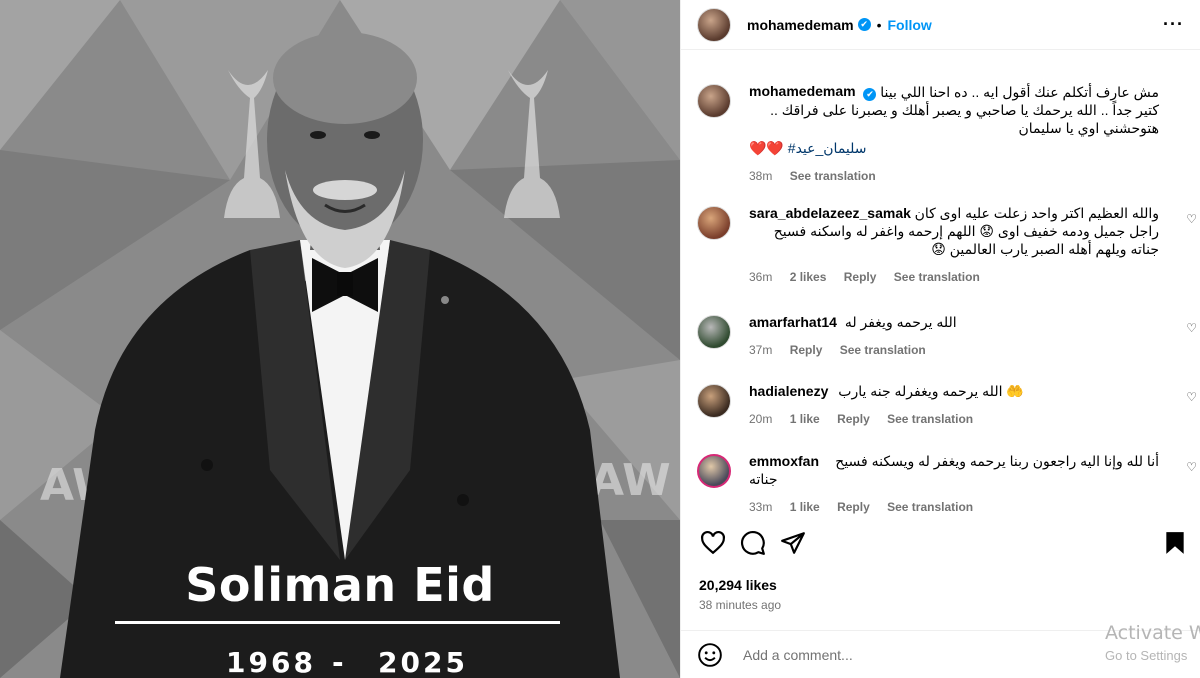  Describe the element at coordinates (340, 585) in the screenshot. I see `memorial-name: Soliman Eid` at that location.